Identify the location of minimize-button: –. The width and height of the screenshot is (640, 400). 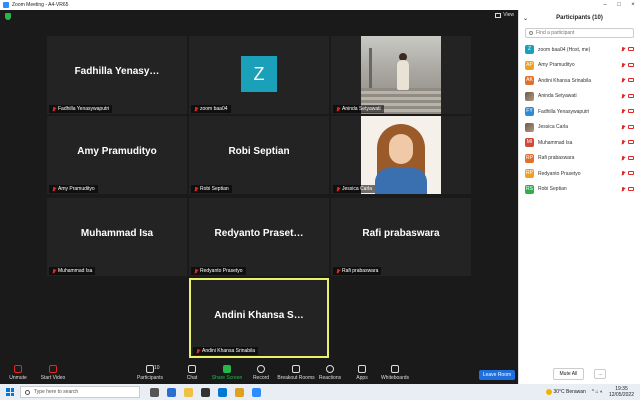
(605, 5).